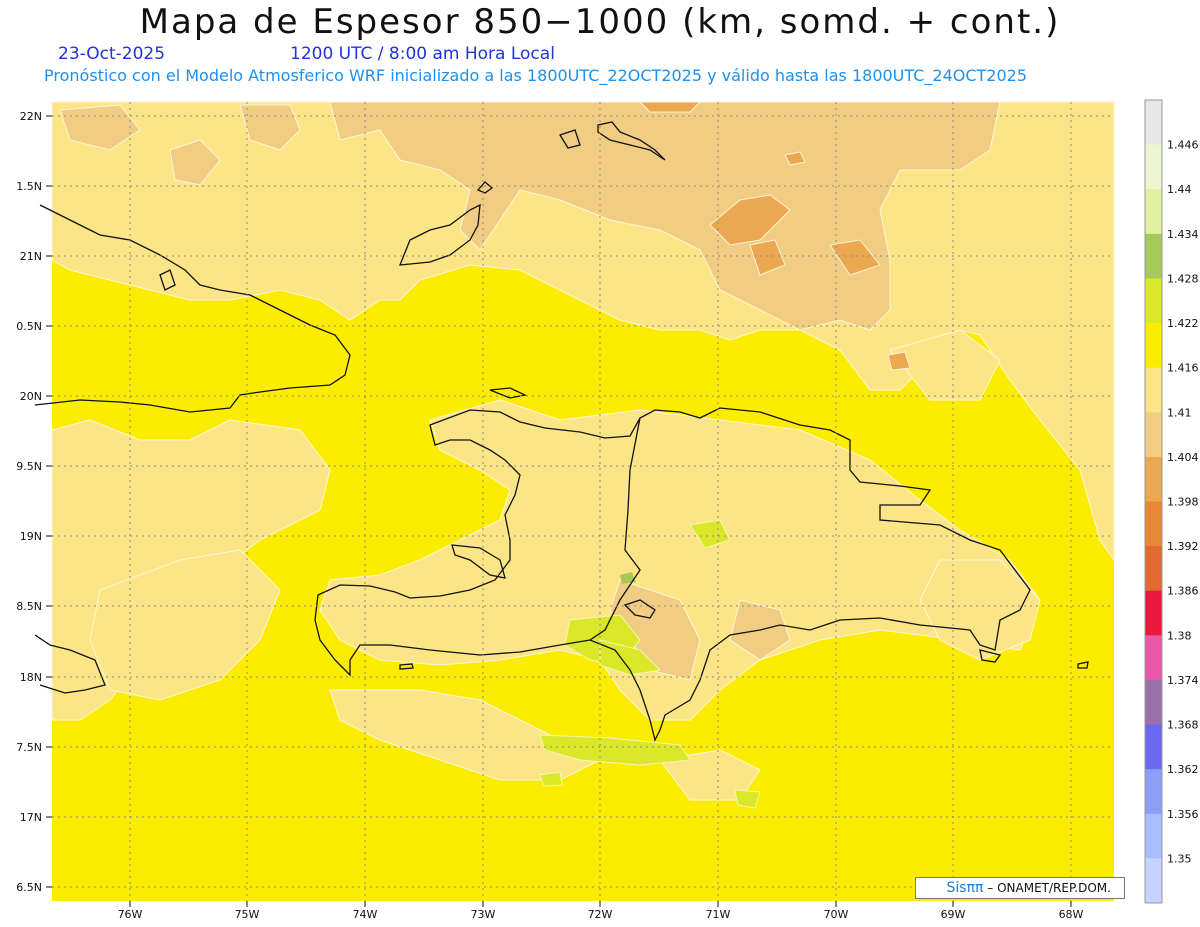 The image size is (1200, 927). I want to click on lat-label: 8.5N, so click(29, 606).